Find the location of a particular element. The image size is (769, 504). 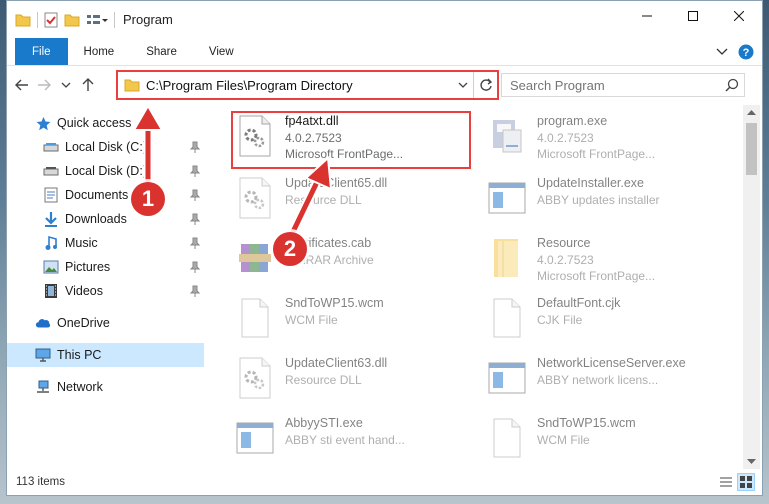

arrow-to-file is located at coordinates (309, 197).